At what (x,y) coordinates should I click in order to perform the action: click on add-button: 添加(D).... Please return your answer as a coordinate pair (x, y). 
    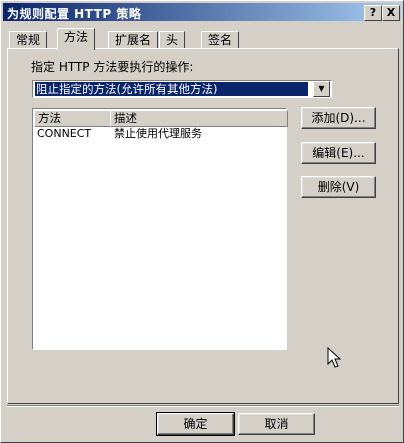
    Looking at the image, I should click on (338, 118).